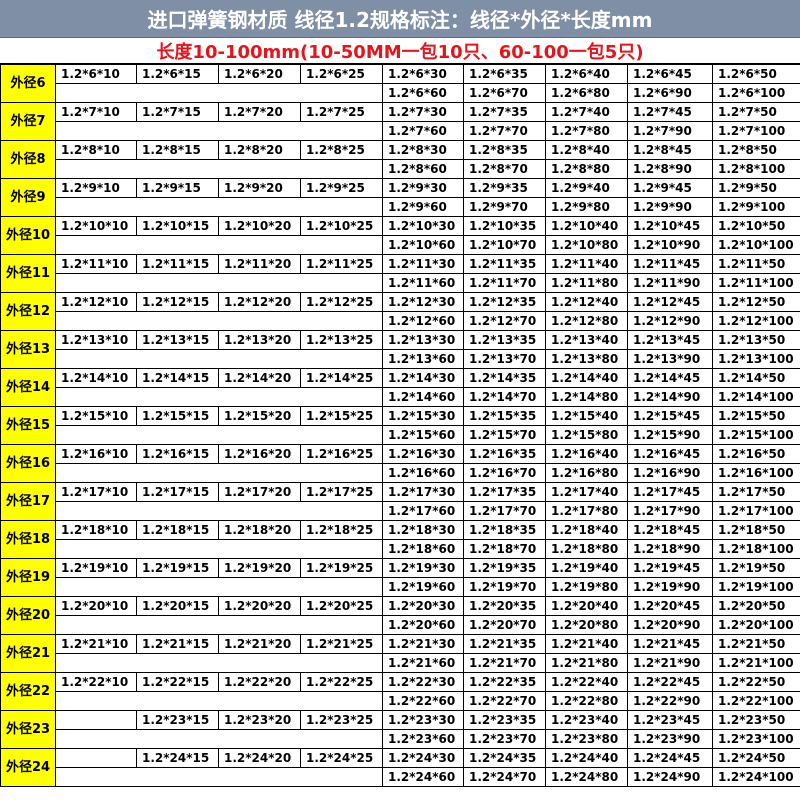 The height and width of the screenshot is (810, 800). I want to click on spec-cell: 1.2*6*35, so click(504, 74).